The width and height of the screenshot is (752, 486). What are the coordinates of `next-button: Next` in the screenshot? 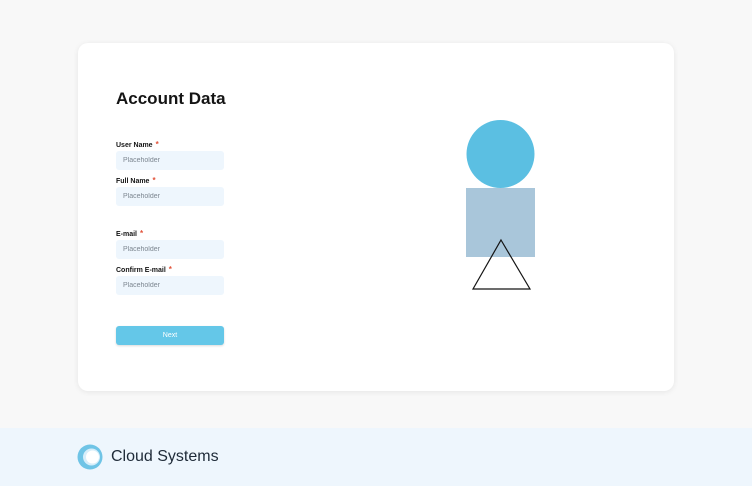 It's located at (170, 335).